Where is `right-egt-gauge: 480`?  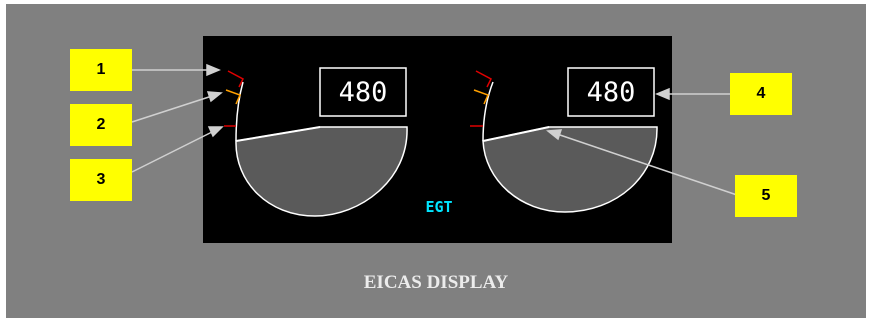 right-egt-gauge: 480 is located at coordinates (564, 140).